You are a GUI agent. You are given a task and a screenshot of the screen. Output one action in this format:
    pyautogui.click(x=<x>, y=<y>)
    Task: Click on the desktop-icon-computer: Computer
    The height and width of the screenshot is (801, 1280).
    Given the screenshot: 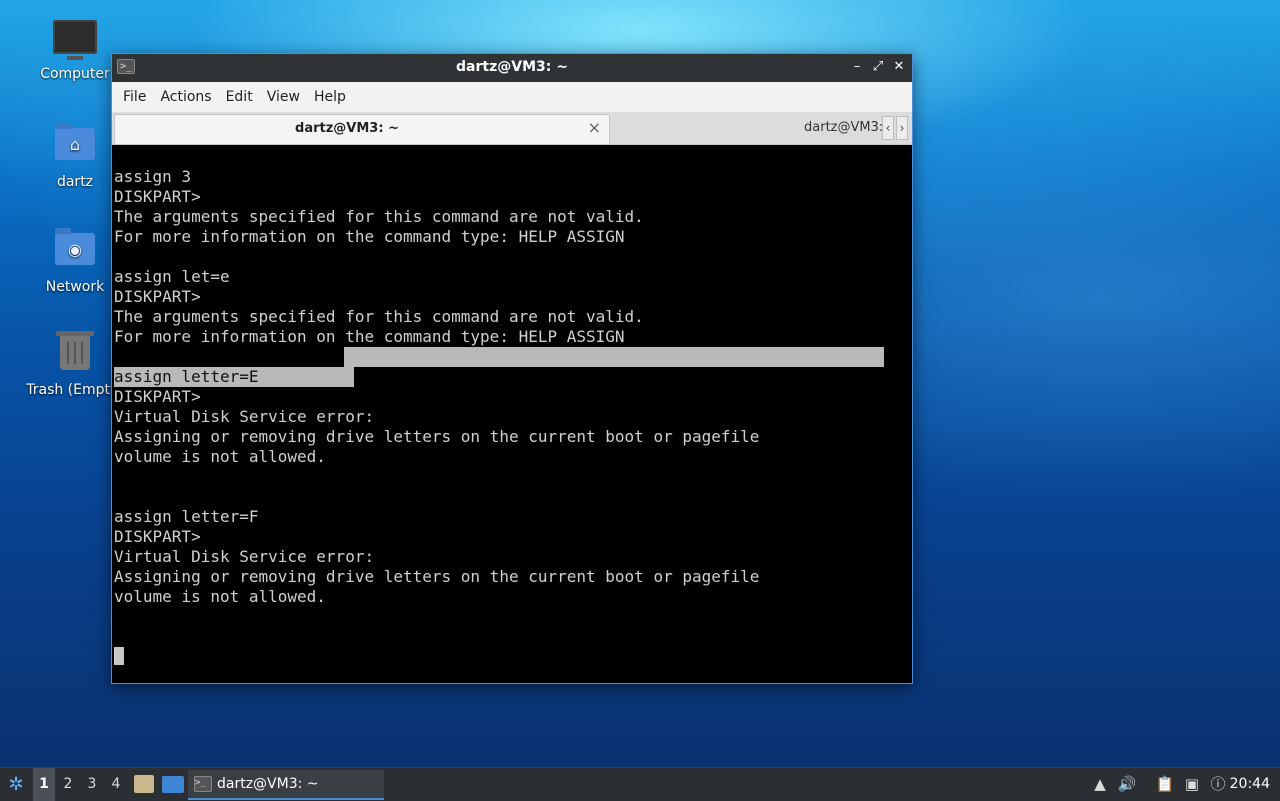 What is the action you would take?
    pyautogui.click(x=75, y=50)
    